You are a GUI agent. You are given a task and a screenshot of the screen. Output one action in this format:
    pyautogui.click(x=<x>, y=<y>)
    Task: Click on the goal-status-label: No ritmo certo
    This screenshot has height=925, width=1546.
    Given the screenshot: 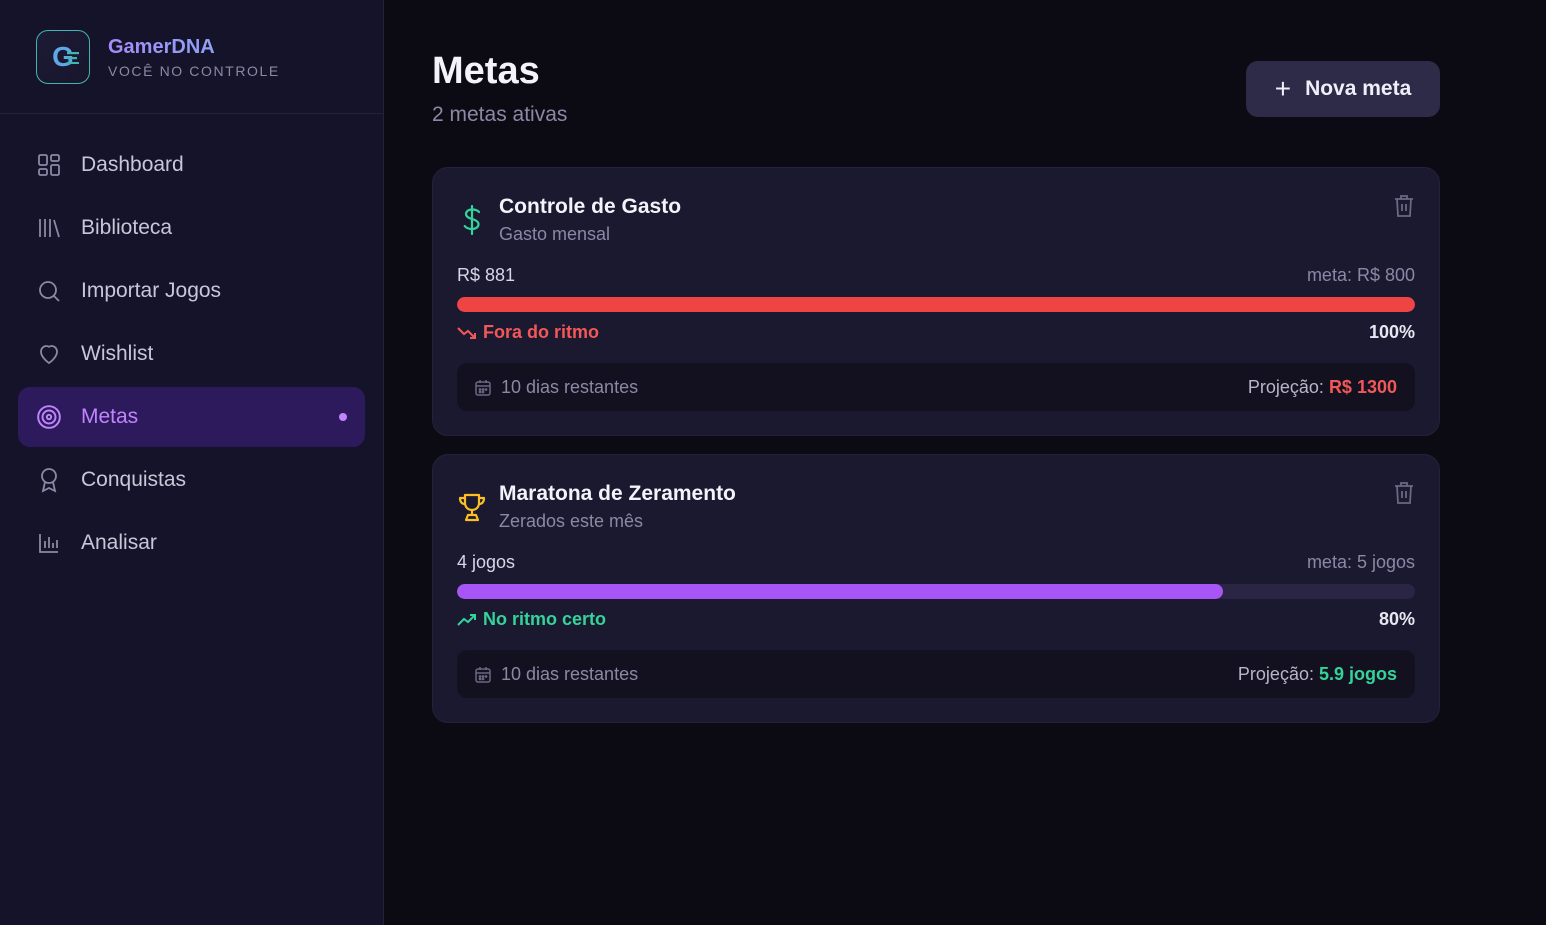 What is the action you would take?
    pyautogui.click(x=545, y=619)
    